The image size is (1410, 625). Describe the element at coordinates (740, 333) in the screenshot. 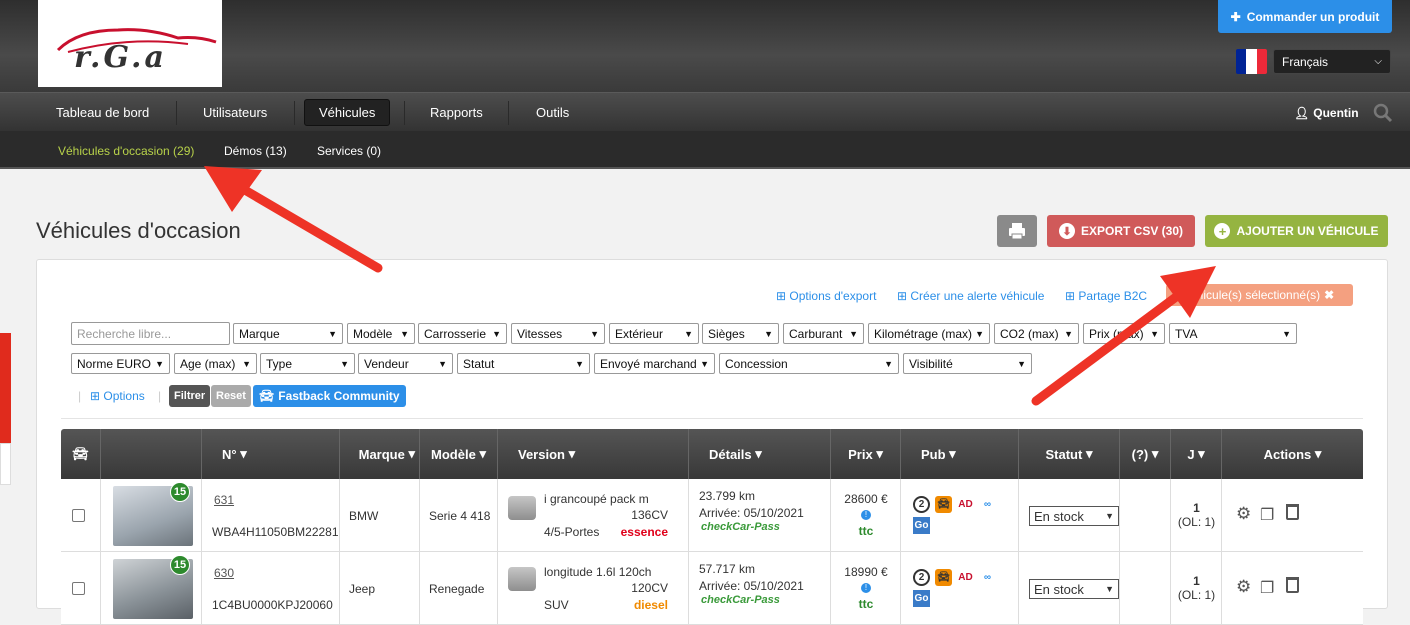

I see `filter-seats: Sièges ▼` at that location.